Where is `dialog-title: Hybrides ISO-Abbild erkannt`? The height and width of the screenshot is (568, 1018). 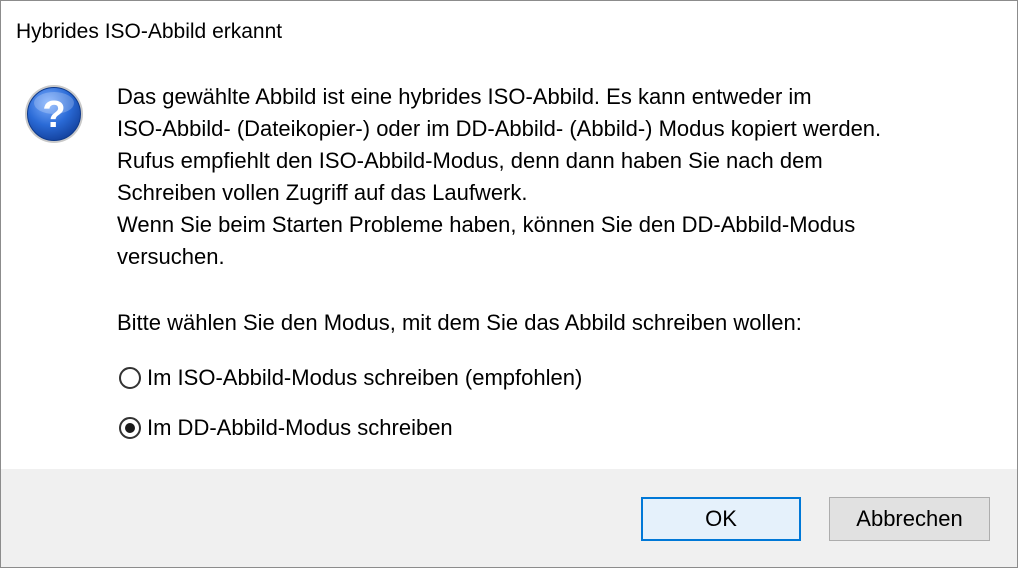
dialog-title: Hybrides ISO-Abbild erkannt is located at coordinates (149, 31).